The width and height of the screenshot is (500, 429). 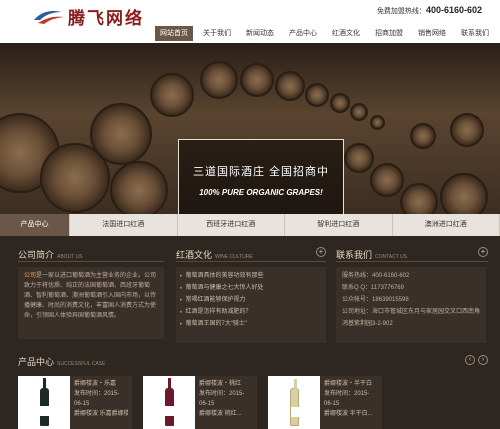 I want to click on nav-item-news: 新闻动态, so click(x=260, y=33).